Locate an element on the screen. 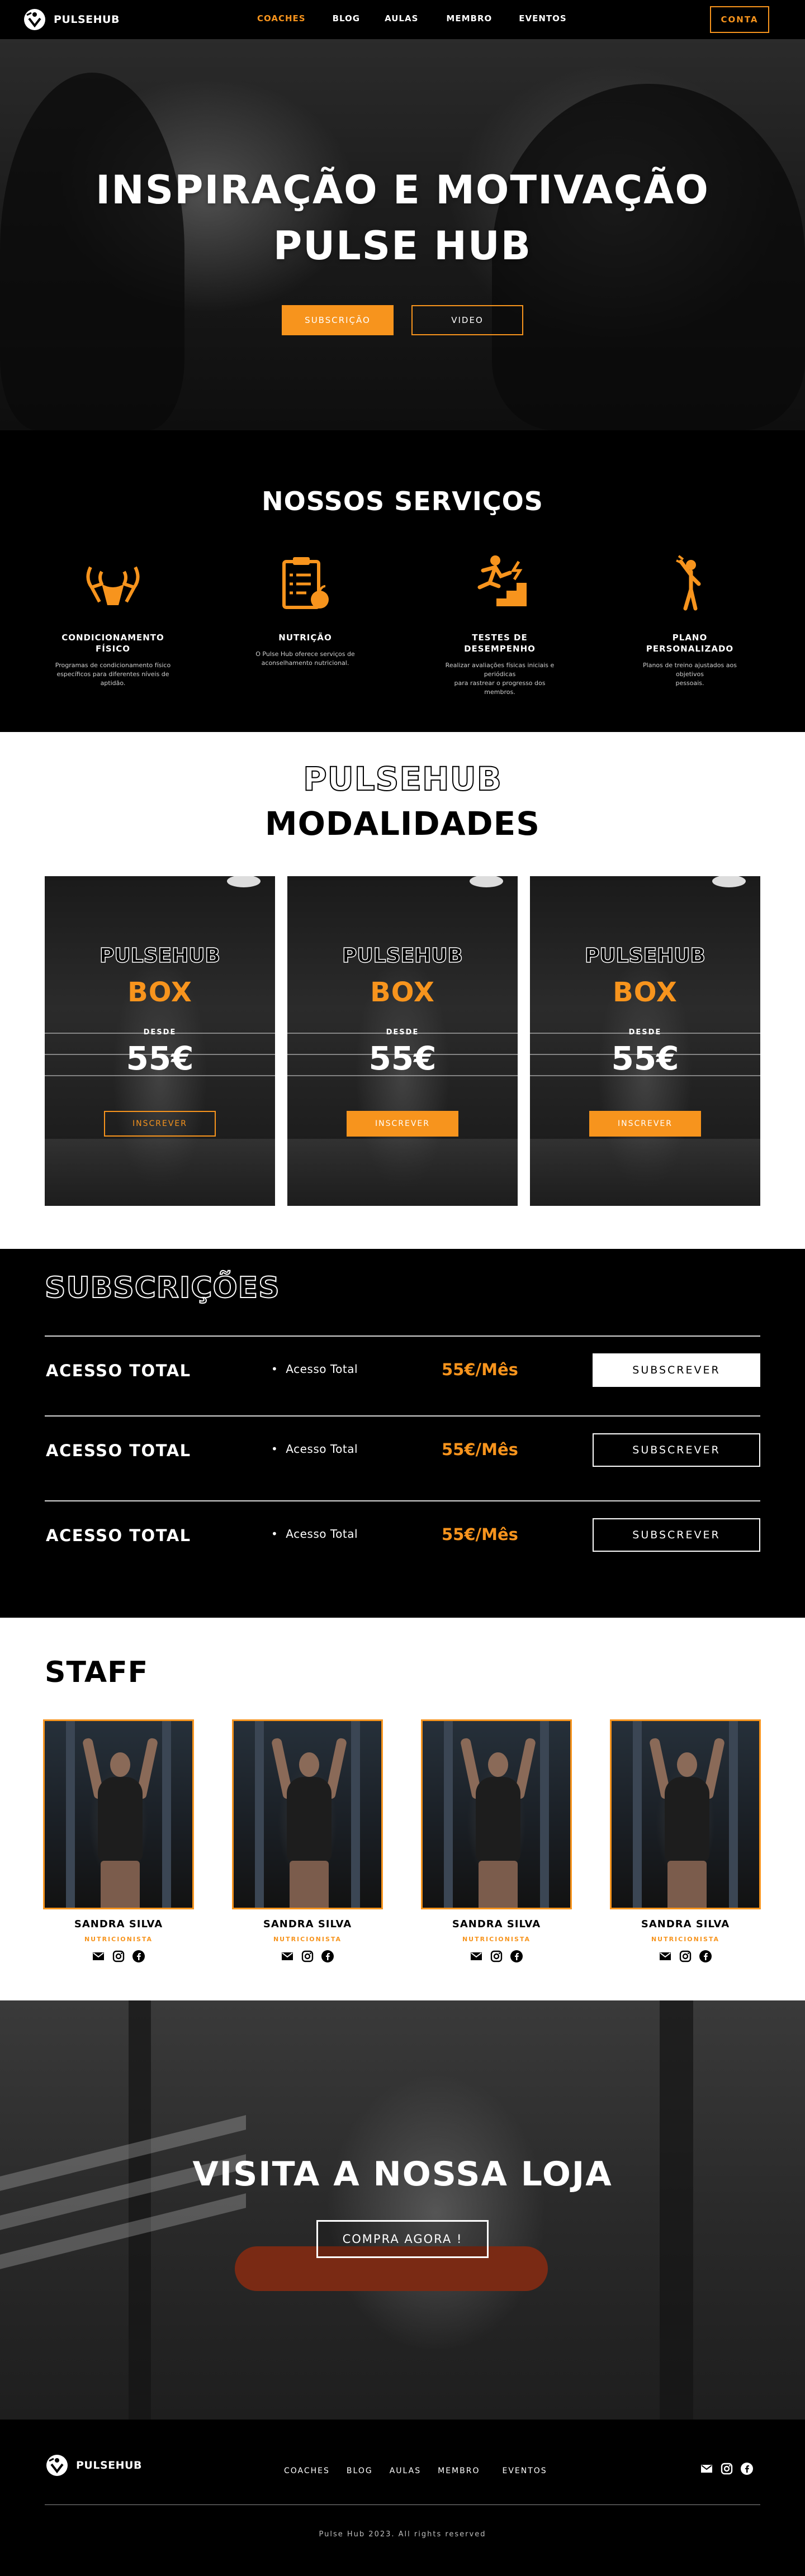 This screenshot has height=2576, width=805. footer-link-aulas: AULAS is located at coordinates (405, 2470).